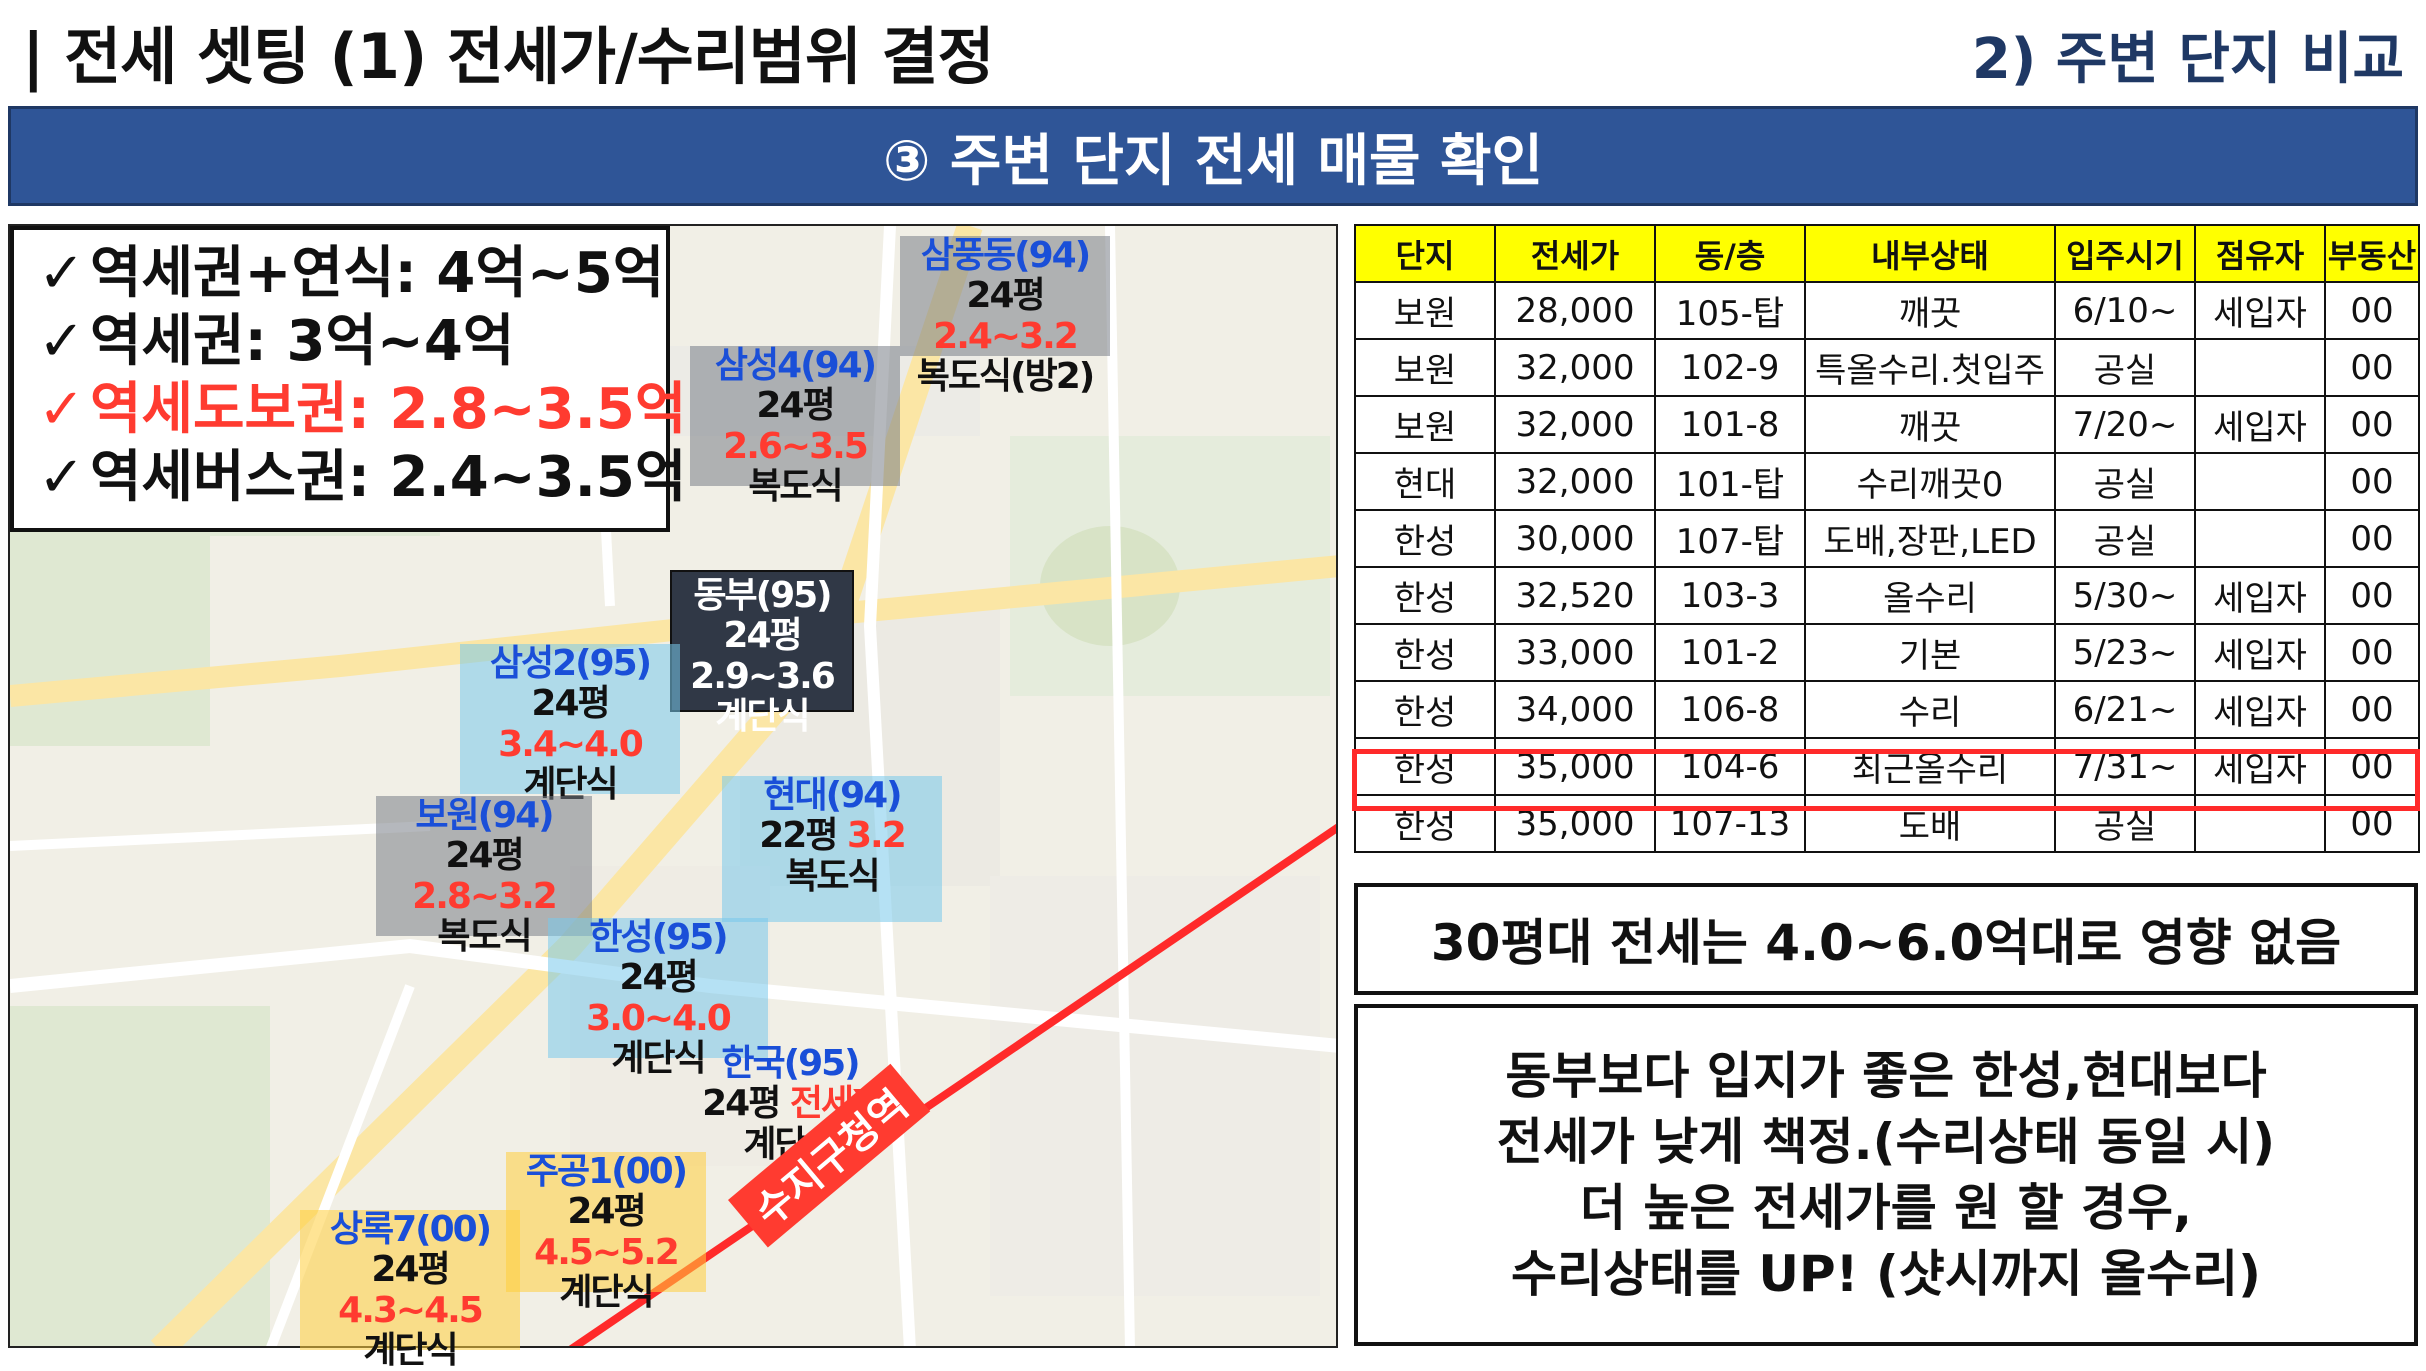 Image resolution: width=2426 pixels, height=1371 pixels. What do you see at coordinates (1005, 255) in the screenshot?
I see `complex-name: 삼풍동(94)` at bounding box center [1005, 255].